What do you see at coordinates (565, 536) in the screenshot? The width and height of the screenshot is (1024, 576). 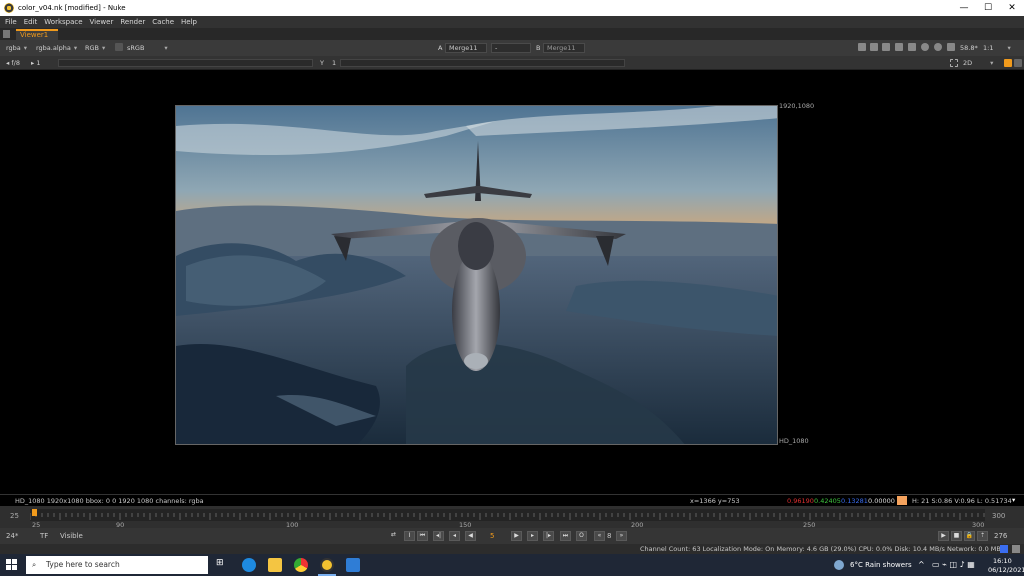 I see `last-frame-button: ⏭` at bounding box center [565, 536].